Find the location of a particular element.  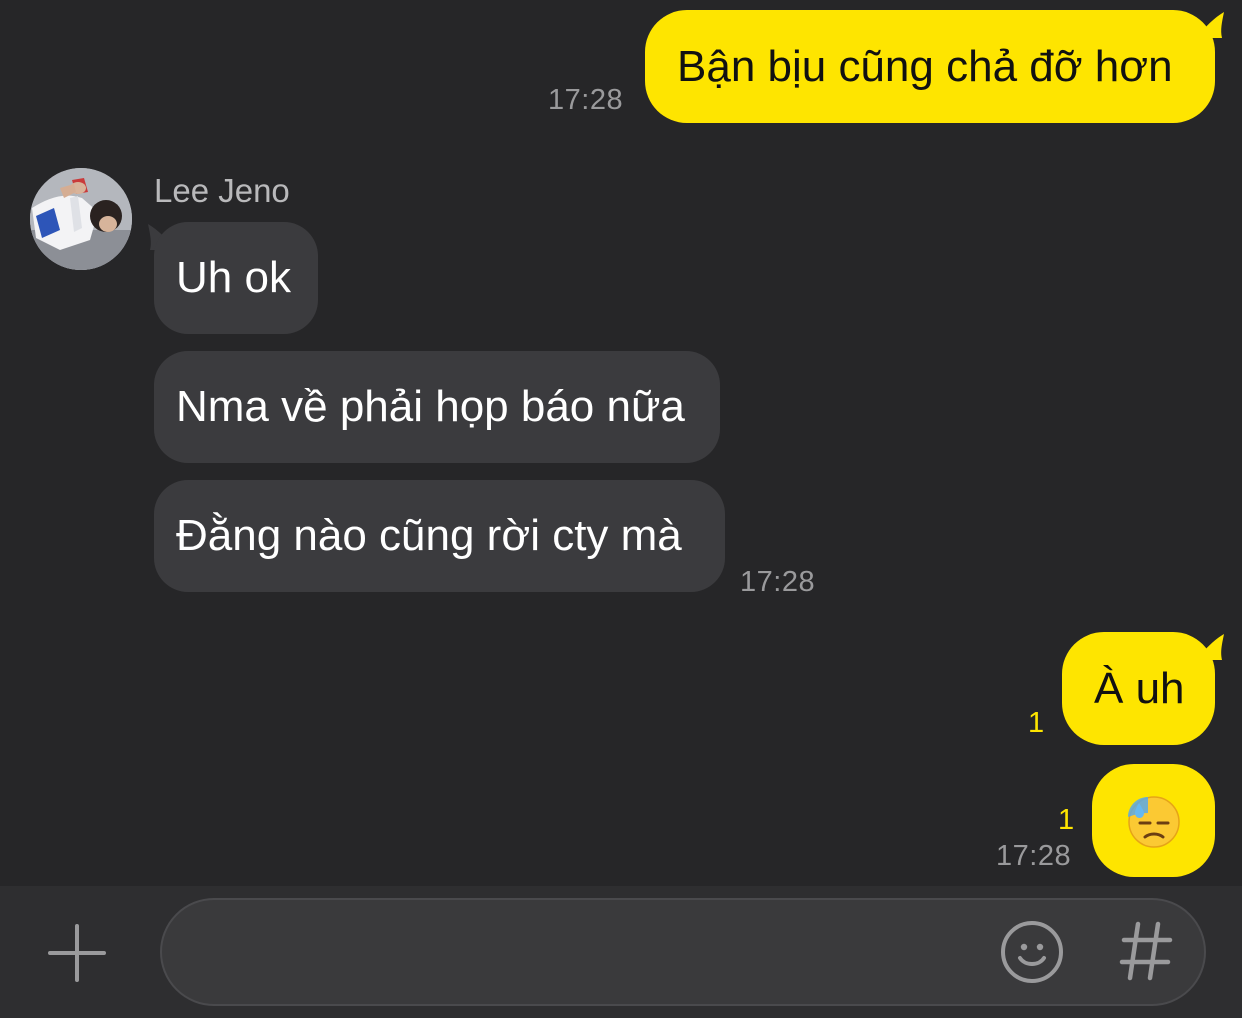

contact-avatar is located at coordinates (81, 219).